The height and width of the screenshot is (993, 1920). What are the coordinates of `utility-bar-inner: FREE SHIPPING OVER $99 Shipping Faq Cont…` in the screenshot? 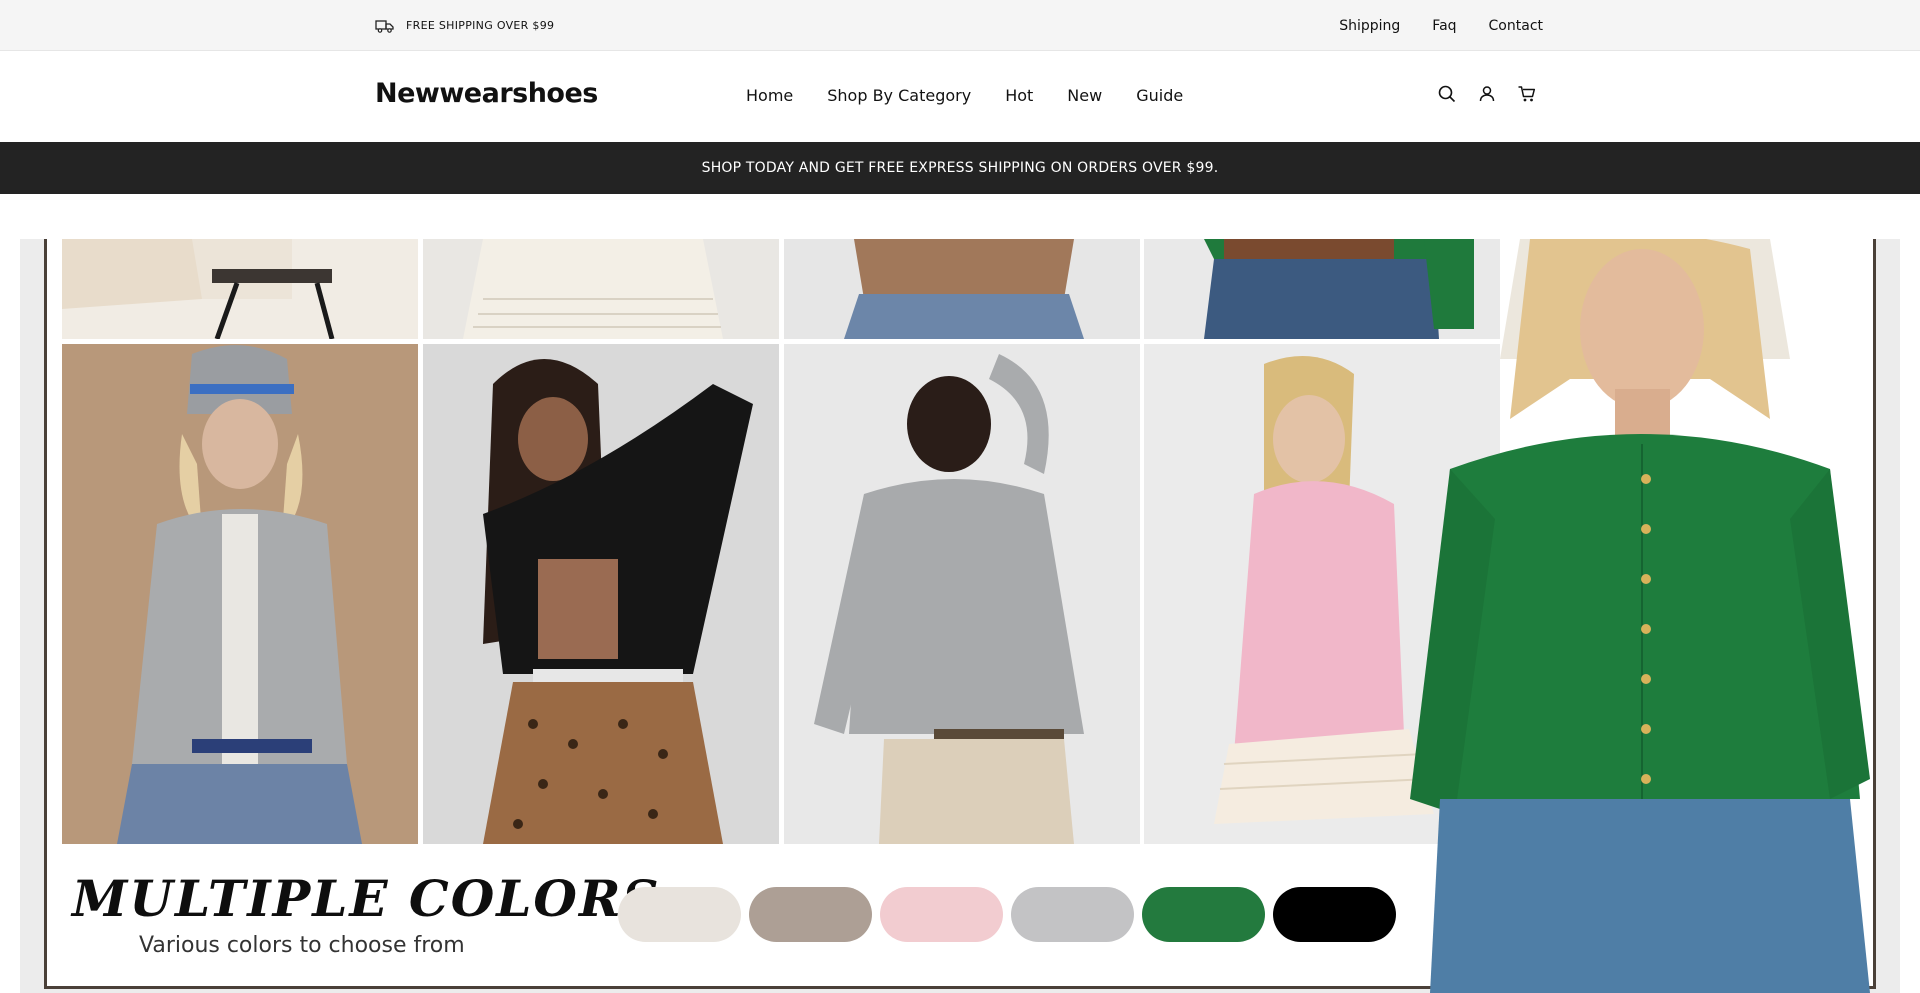 It's located at (959, 25).